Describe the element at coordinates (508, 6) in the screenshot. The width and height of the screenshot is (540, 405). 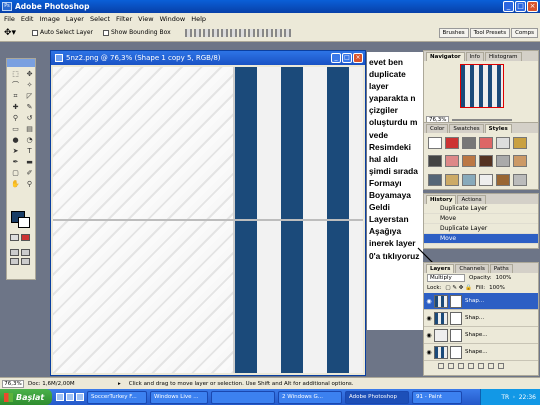
I see `minimize-button: _` at that location.